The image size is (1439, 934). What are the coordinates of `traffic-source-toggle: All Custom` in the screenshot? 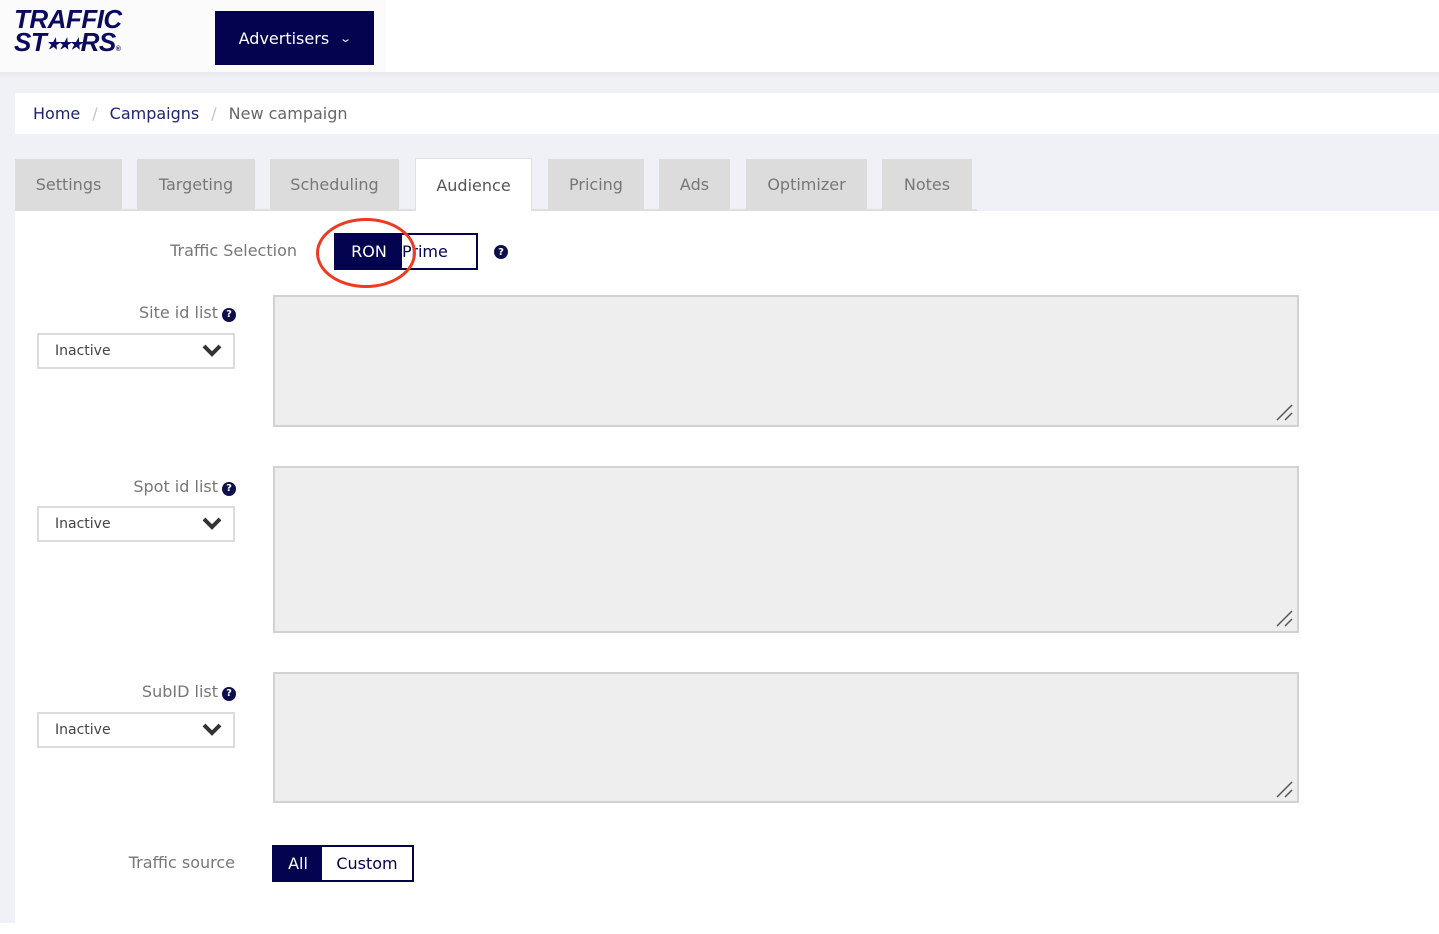 It's located at (343, 863).